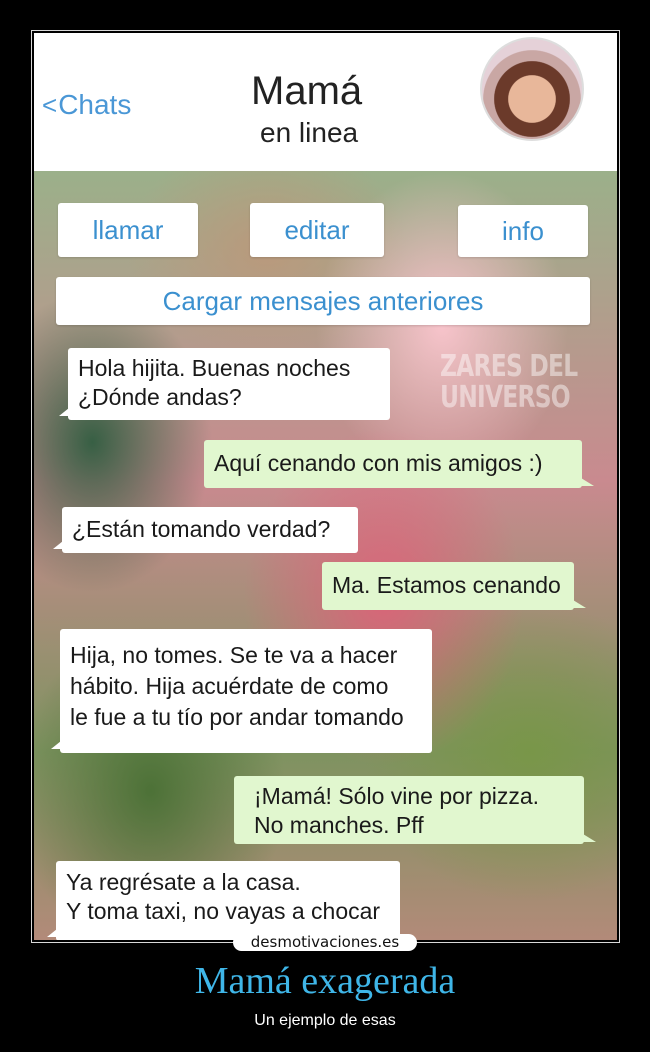 The height and width of the screenshot is (1052, 650). What do you see at coordinates (214, 368) in the screenshot?
I see `message-text: Hola hijita. Buenas noches` at bounding box center [214, 368].